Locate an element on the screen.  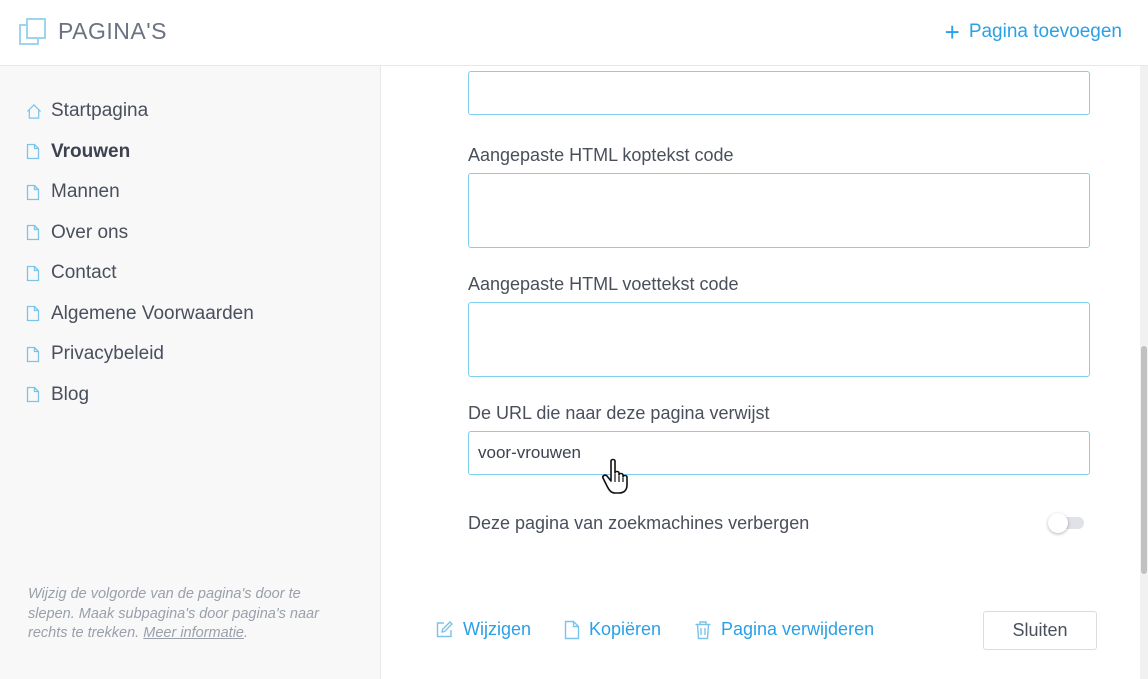
page-title: PAGINA'S is located at coordinates (112, 31).